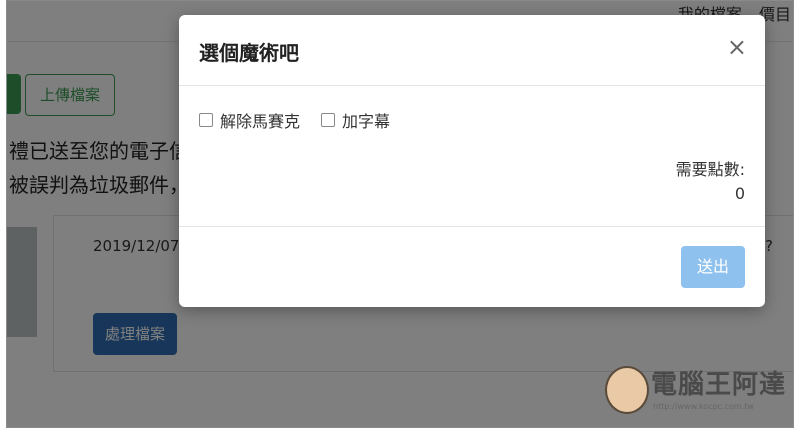 The height and width of the screenshot is (433, 800). I want to click on modal-header: 選個魔術吧 ×, so click(472, 50).